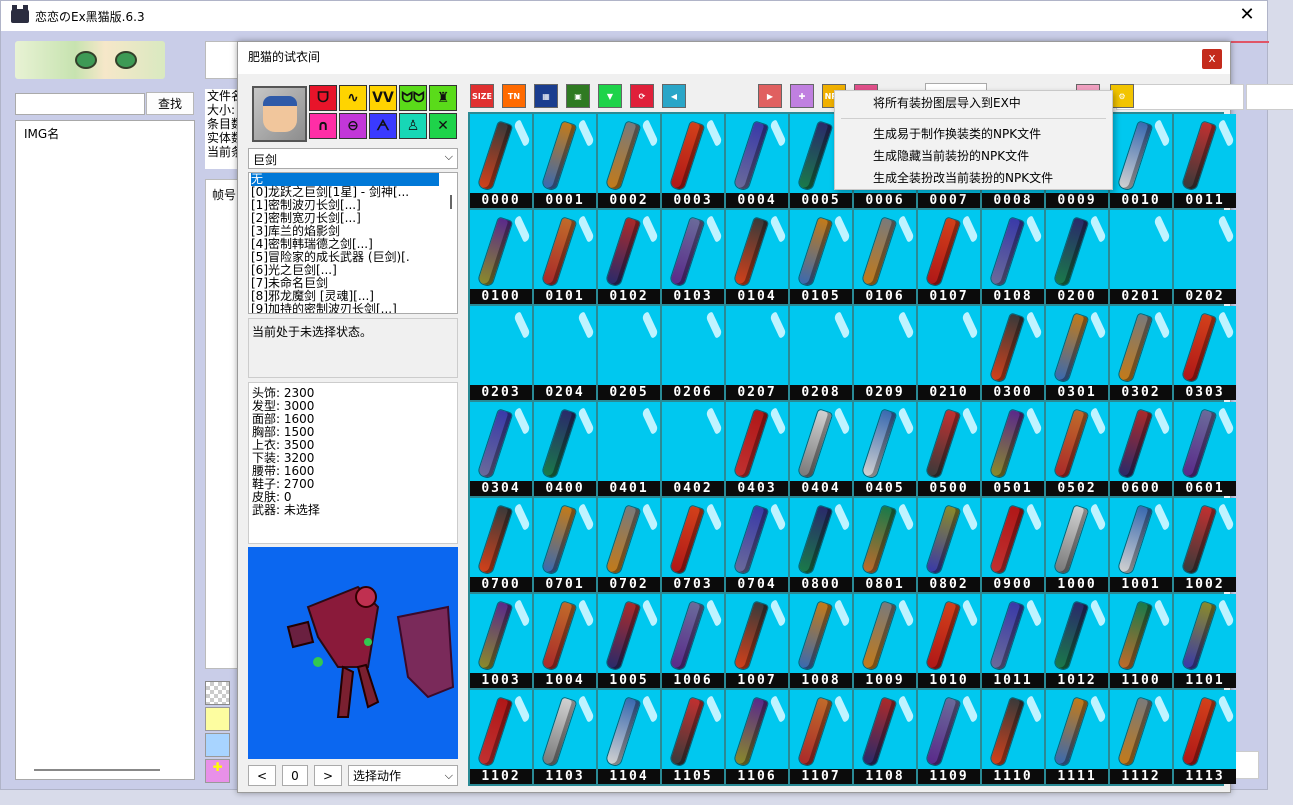 The image size is (1293, 805). I want to click on item-cell: 1010, so click(949, 641).